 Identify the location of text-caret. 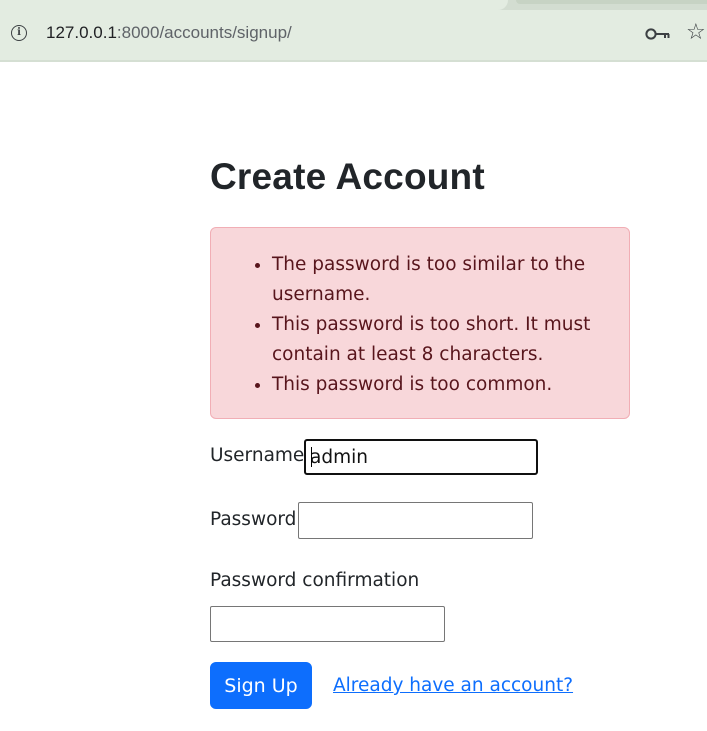
(311, 457).